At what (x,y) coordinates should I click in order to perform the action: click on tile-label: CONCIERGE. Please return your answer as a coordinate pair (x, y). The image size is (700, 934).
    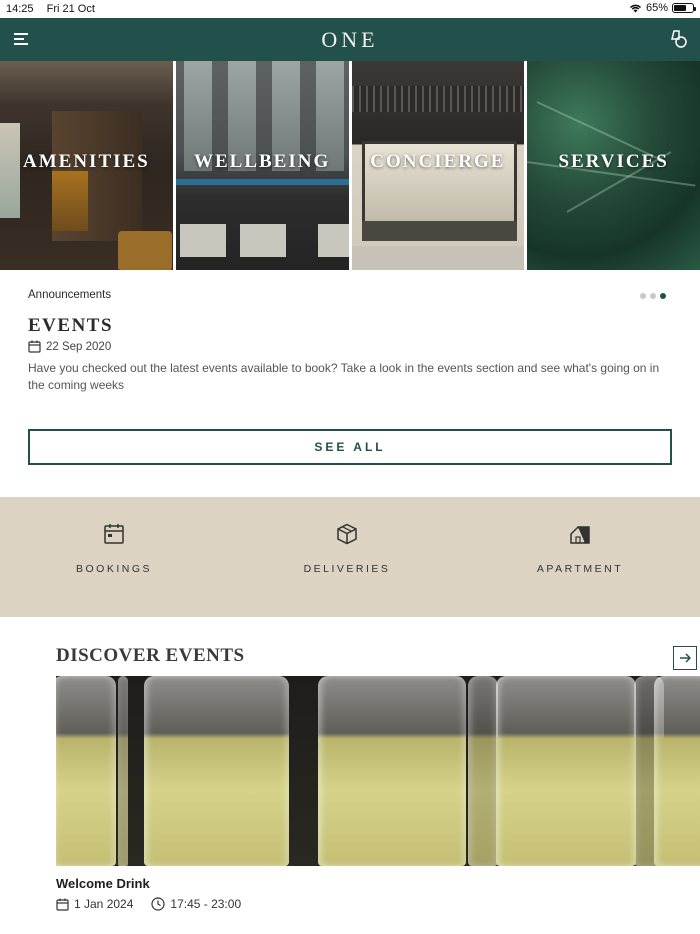
    Looking at the image, I should click on (438, 161).